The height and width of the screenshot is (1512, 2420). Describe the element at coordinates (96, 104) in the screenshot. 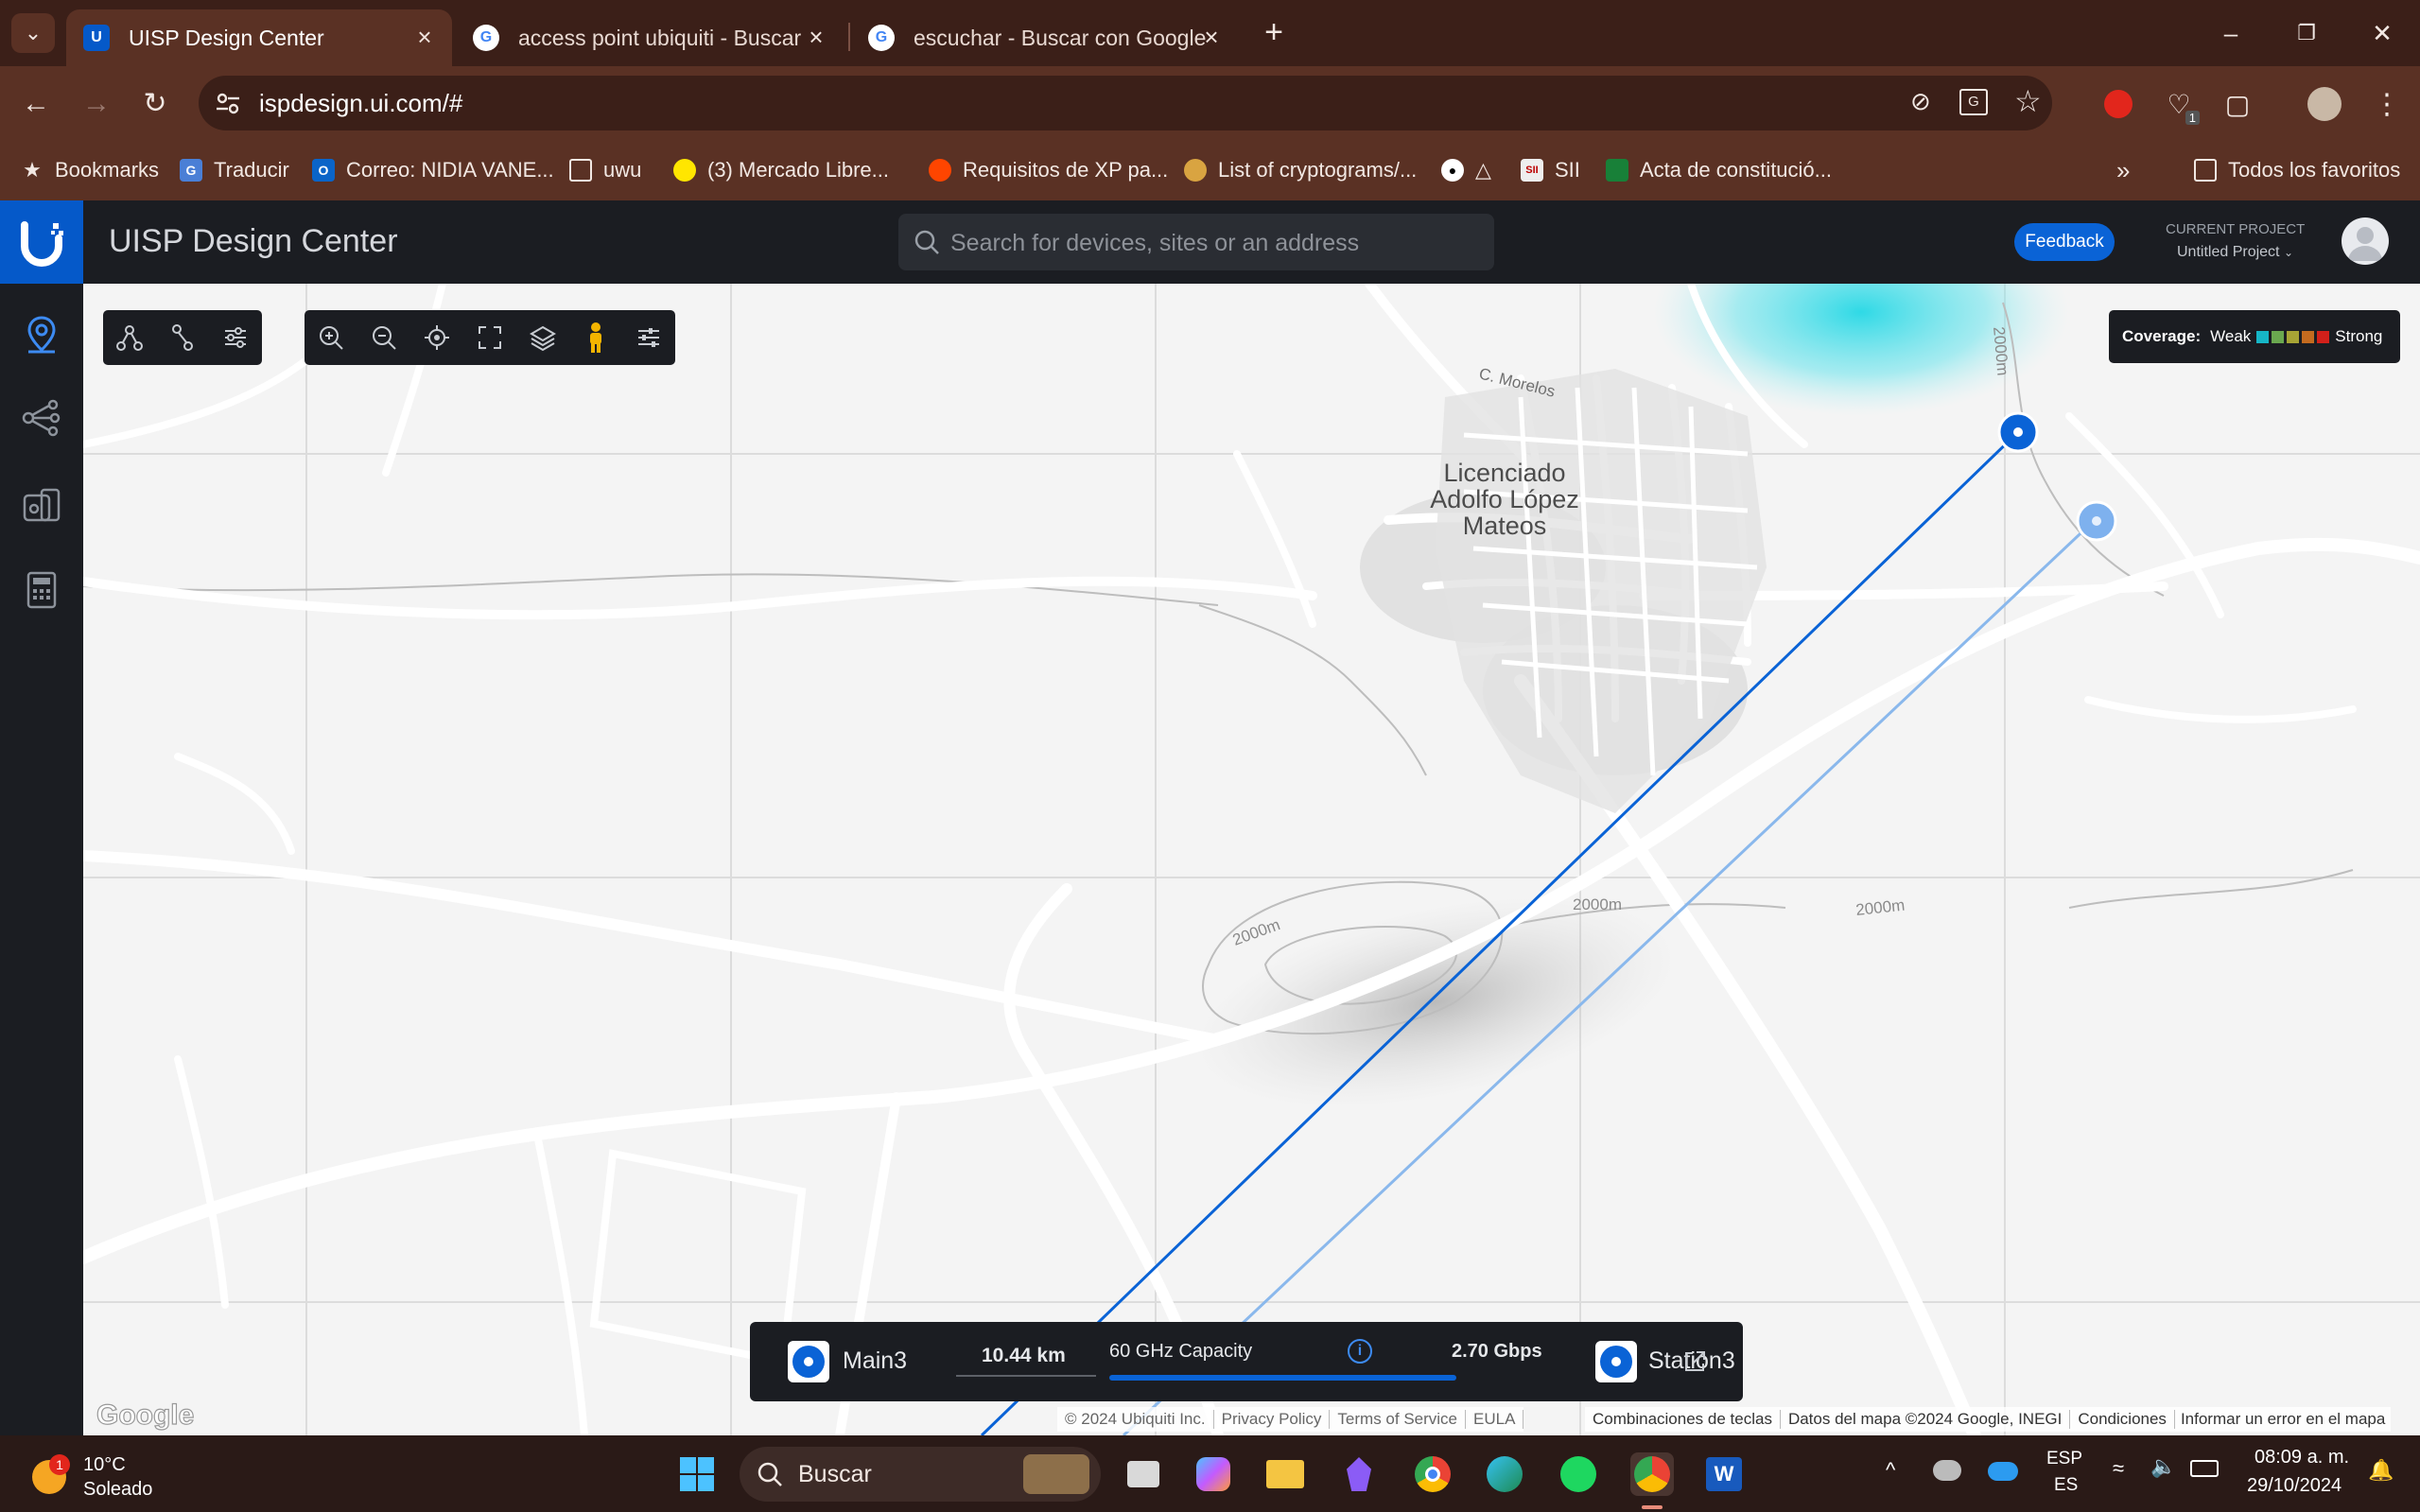

I see `forward-button: →` at that location.